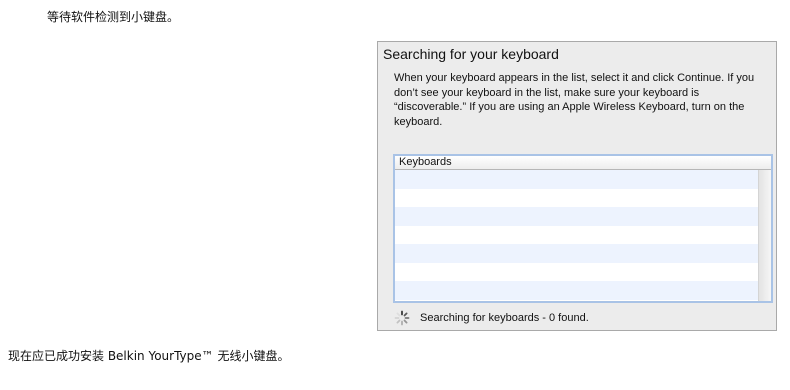 The height and width of the screenshot is (390, 790). I want to click on instruction-bottom: 现在应已成功安装 Belkin YourType™ 无线小键盘。, so click(149, 356).